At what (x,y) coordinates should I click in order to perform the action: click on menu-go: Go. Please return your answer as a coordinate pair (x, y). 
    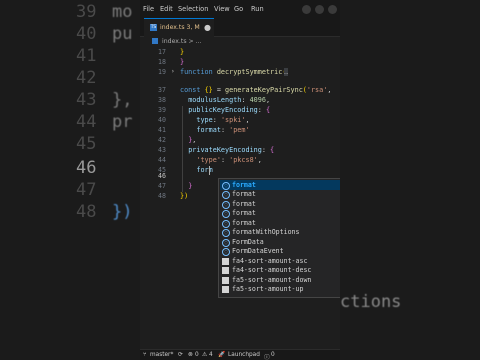
    Looking at the image, I should click on (238, 9).